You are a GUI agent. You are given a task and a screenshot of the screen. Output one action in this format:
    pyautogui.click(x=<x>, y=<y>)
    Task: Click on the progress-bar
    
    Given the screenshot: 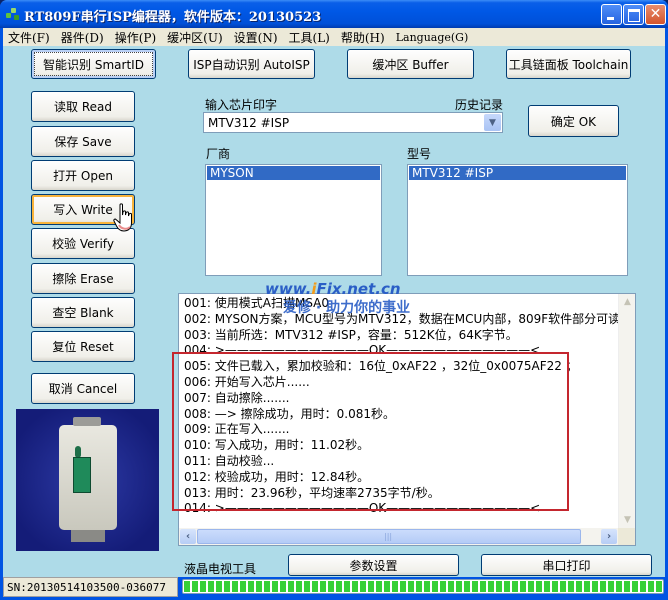 What is the action you would take?
    pyautogui.click(x=423, y=586)
    